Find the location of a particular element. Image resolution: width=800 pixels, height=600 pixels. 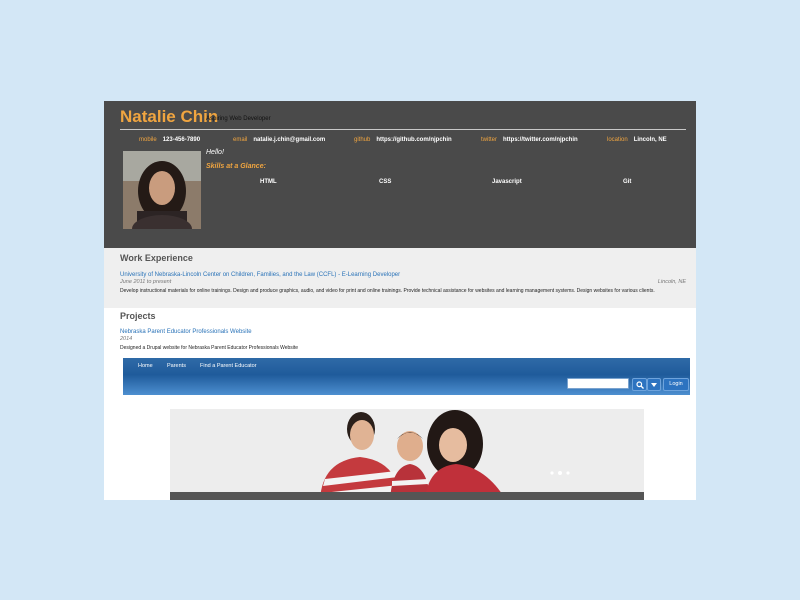

contact-value: natalie.j.chin@gmail.com is located at coordinates (289, 140).